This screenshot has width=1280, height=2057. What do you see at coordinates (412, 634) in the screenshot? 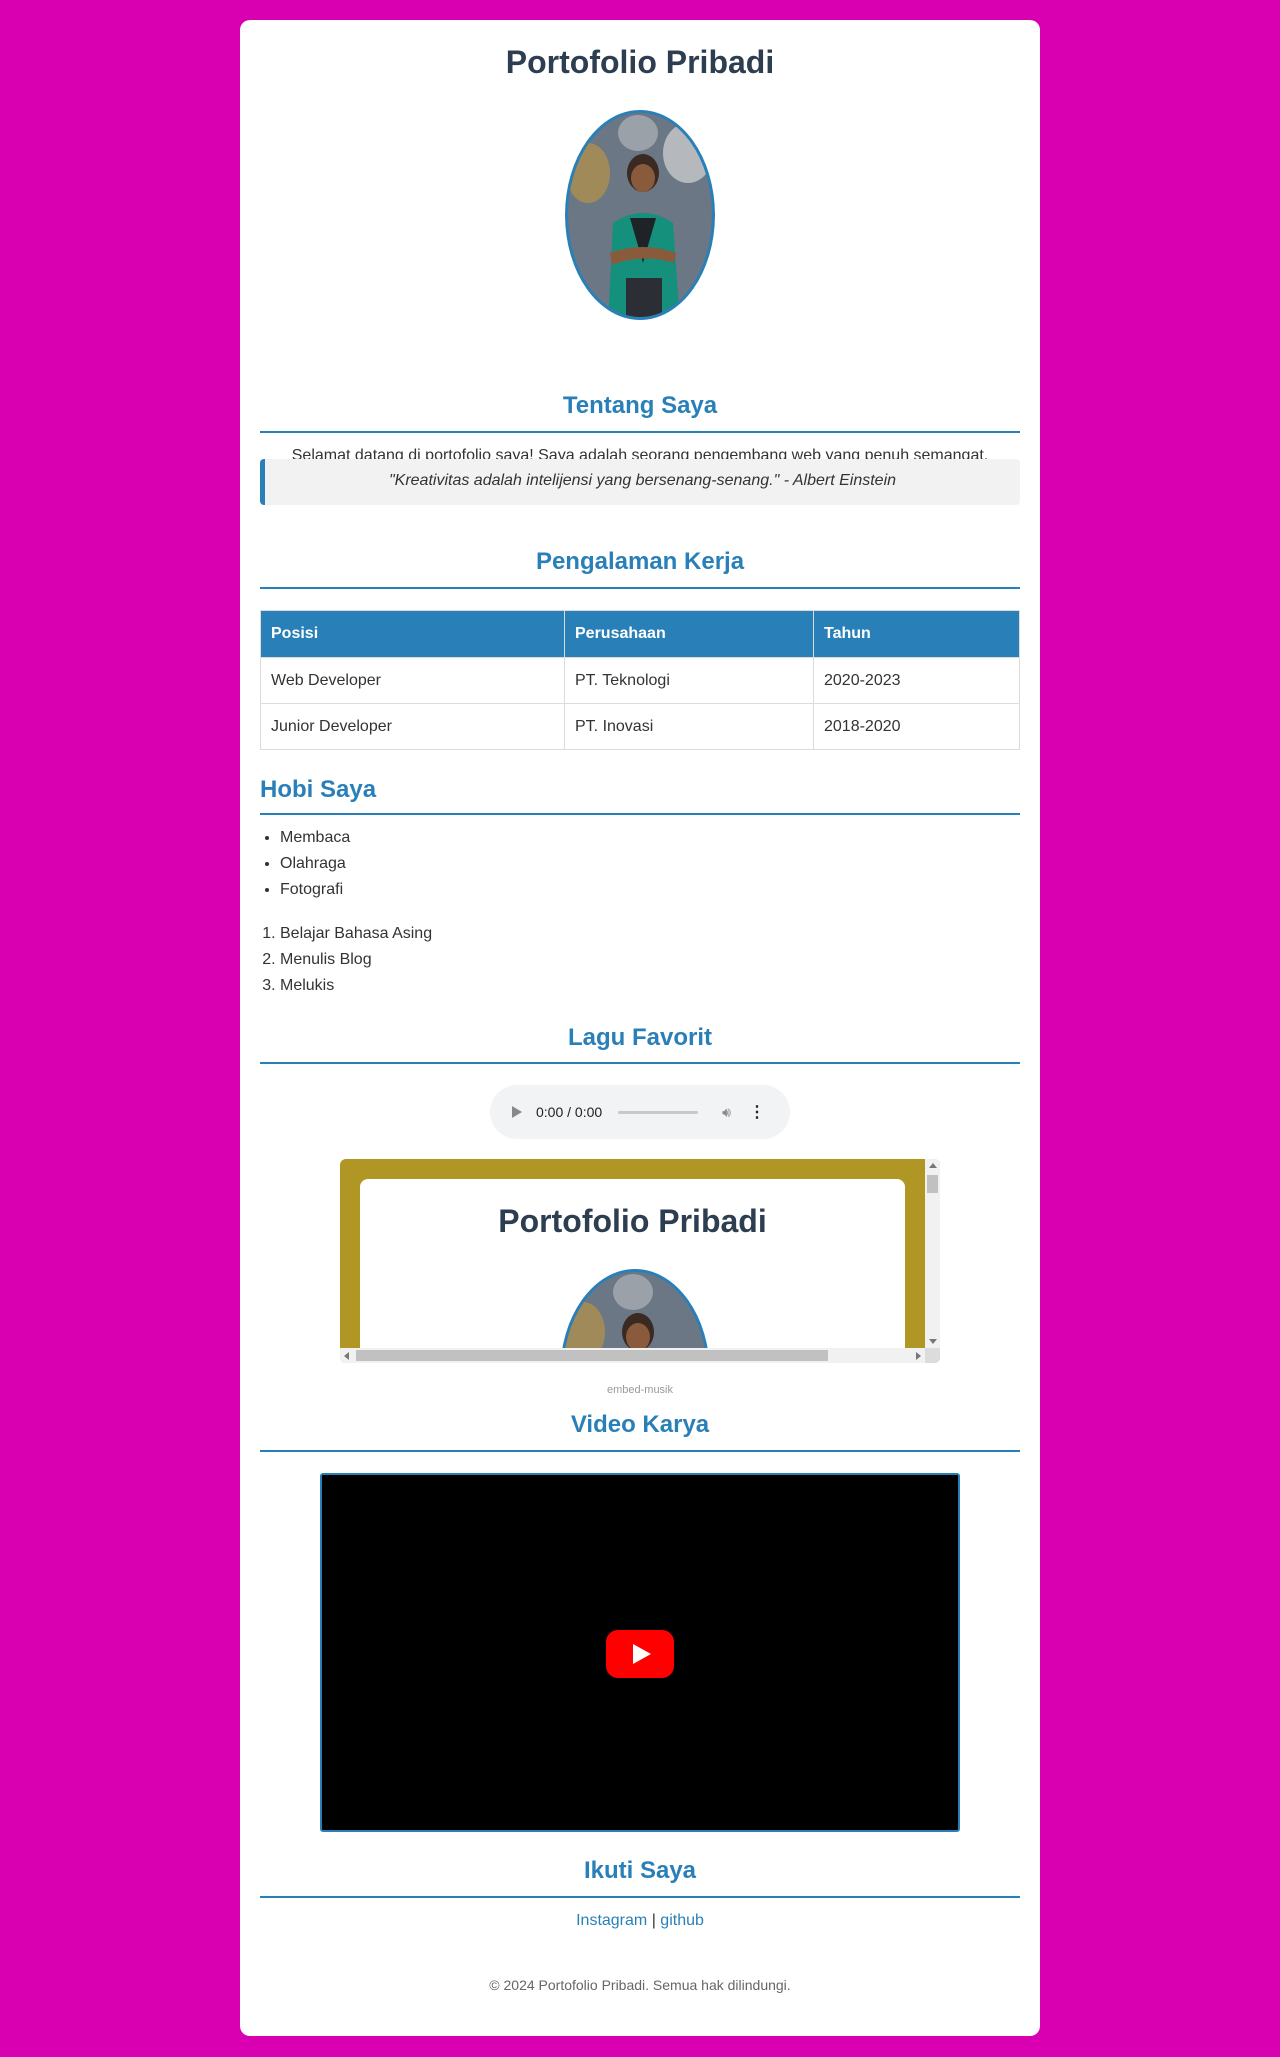
I see `column-header-posisi: Posisi` at bounding box center [412, 634].